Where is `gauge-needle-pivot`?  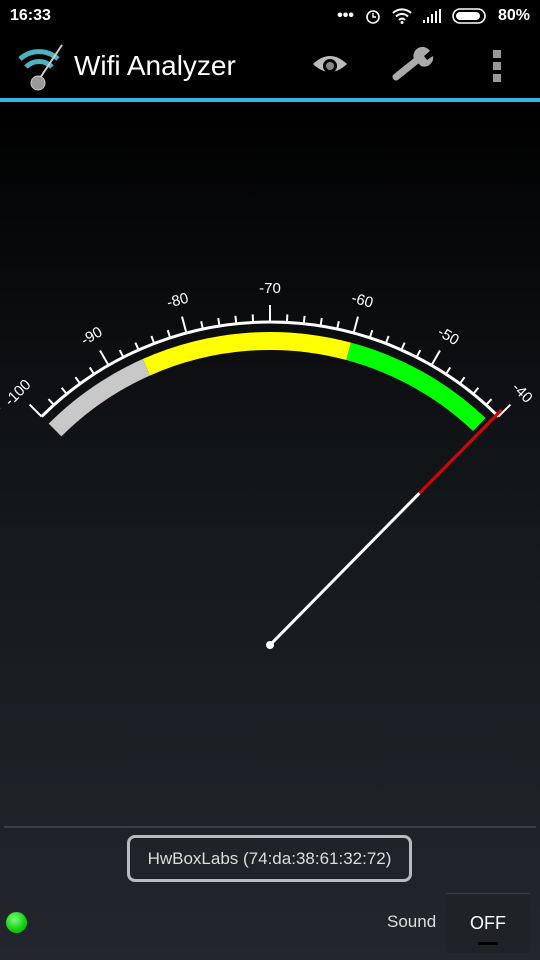 gauge-needle-pivot is located at coordinates (270, 645).